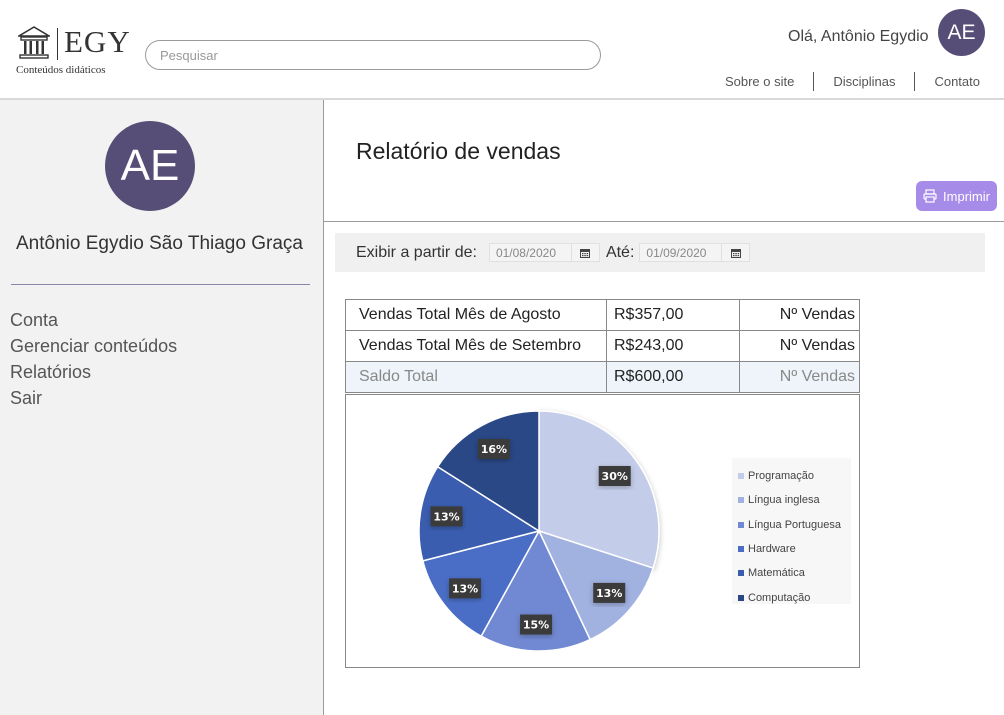 The width and height of the screenshot is (1004, 715). Describe the element at coordinates (150, 166) in the screenshot. I see `profile-avatar: AE` at that location.